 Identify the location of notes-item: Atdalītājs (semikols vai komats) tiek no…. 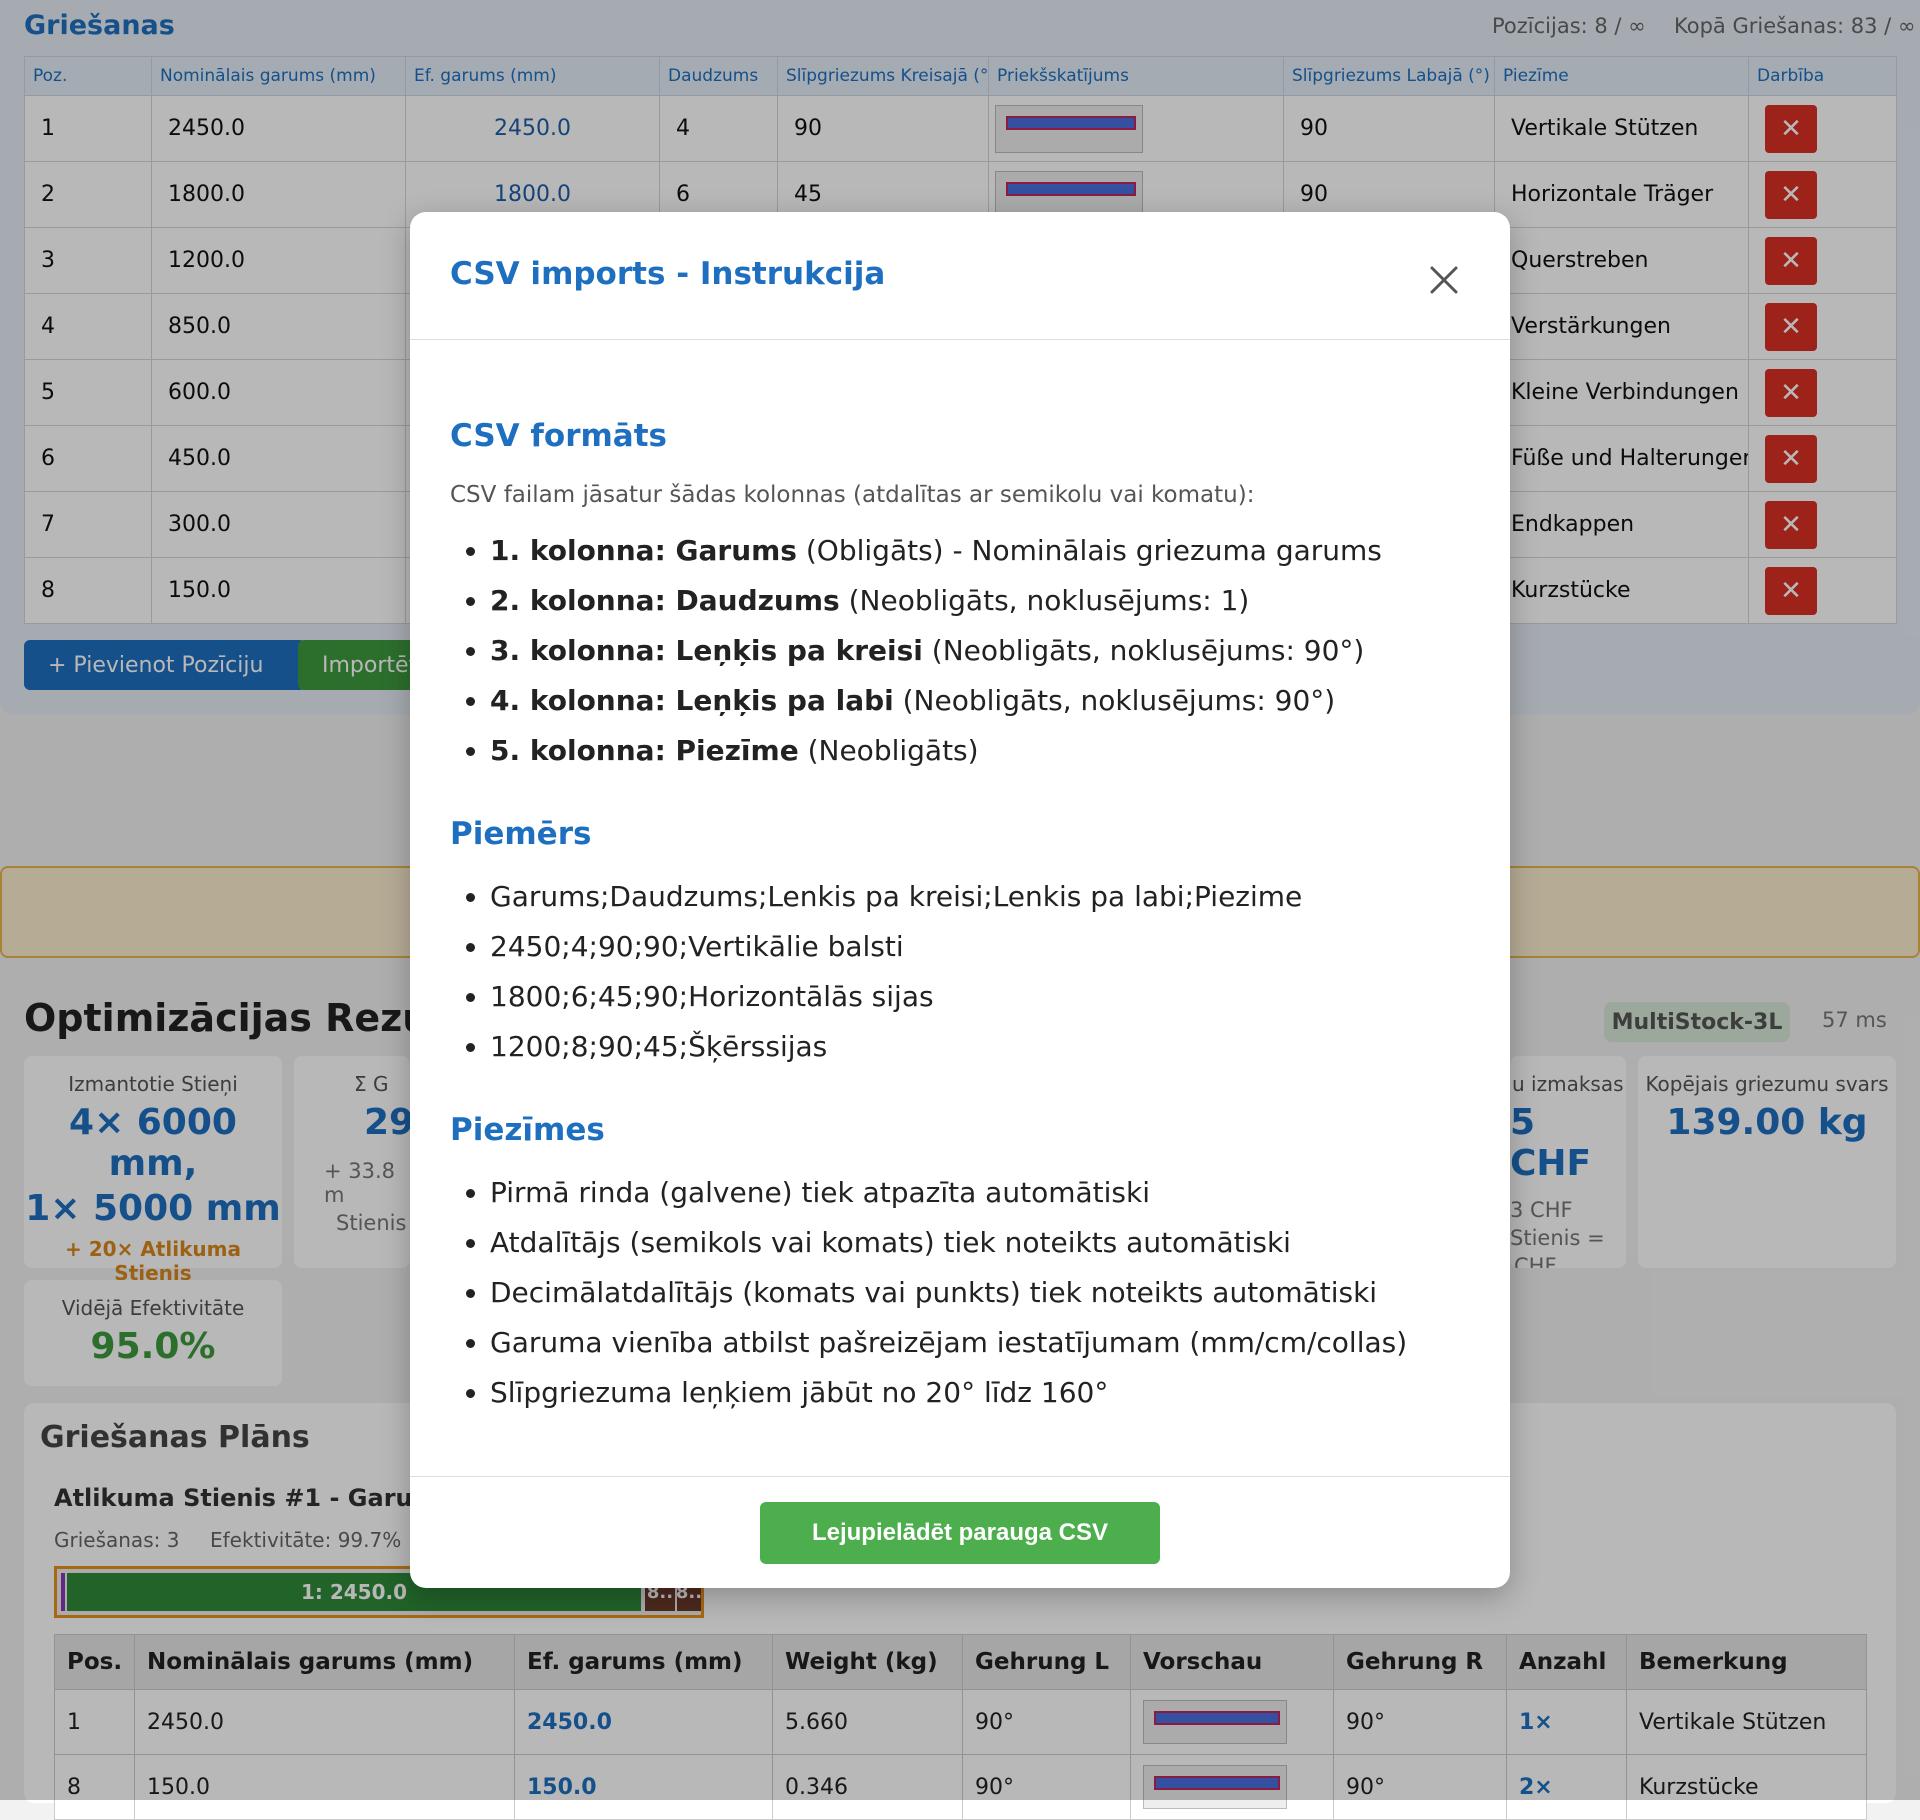
(948, 1243).